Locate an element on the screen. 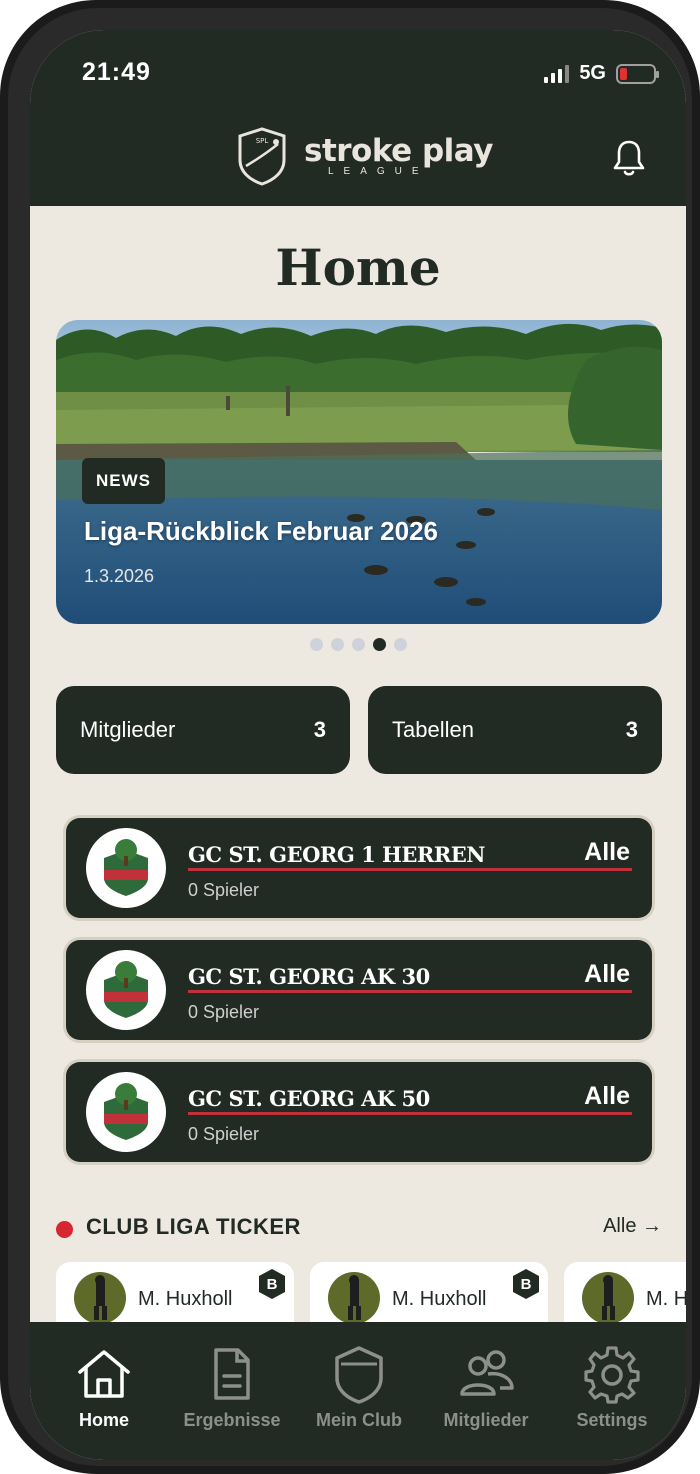 The height and width of the screenshot is (1474, 700). stat-label: Mitglieder is located at coordinates (128, 729).